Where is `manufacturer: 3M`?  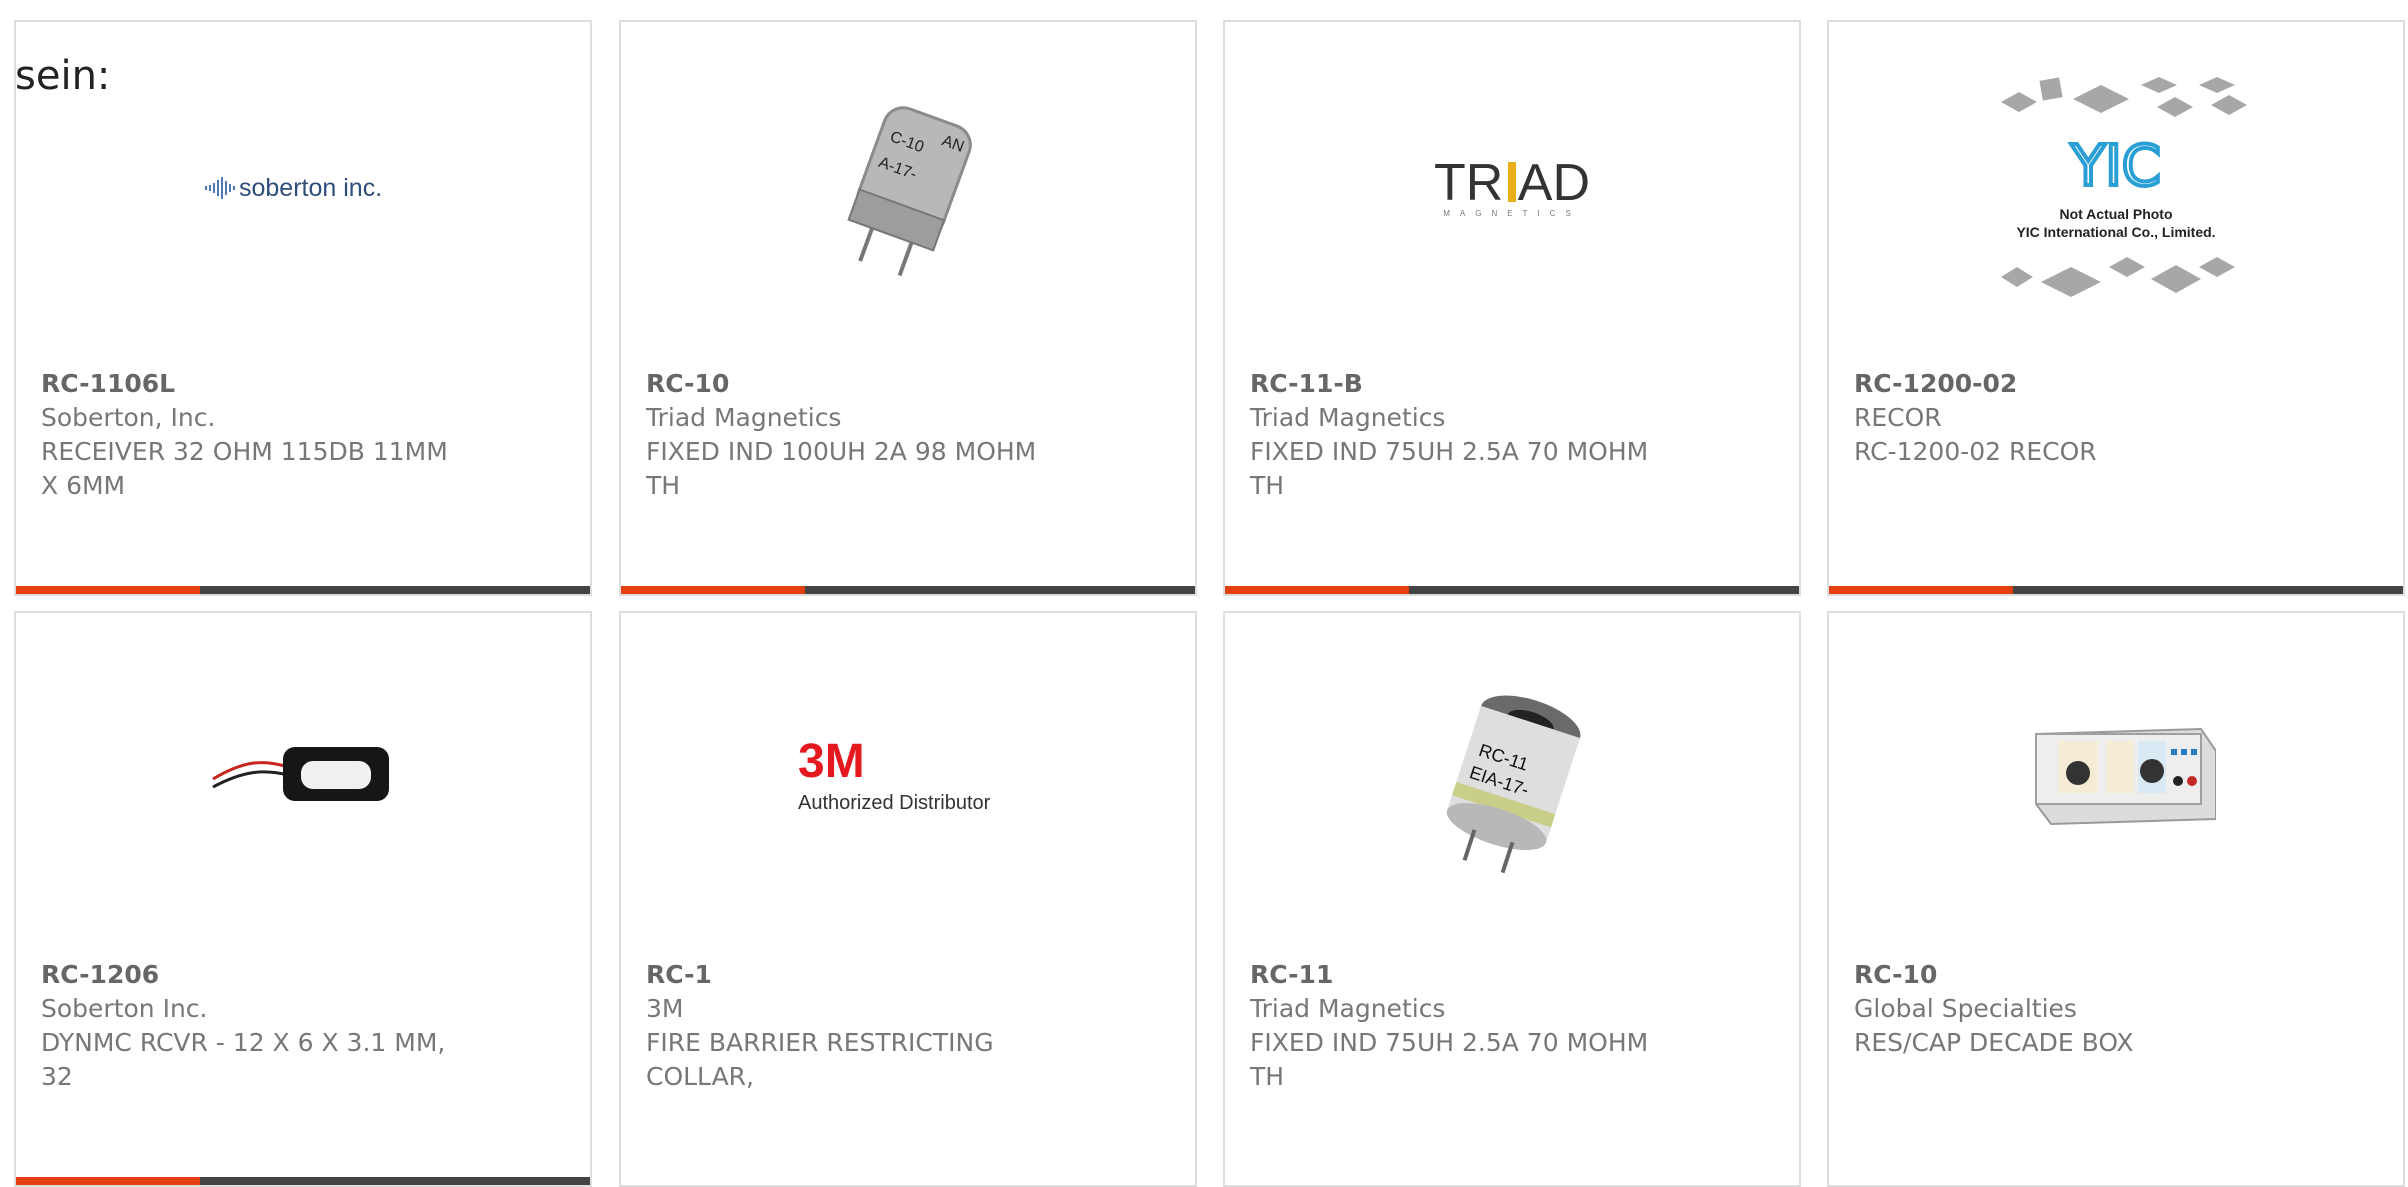
manufacturer: 3M is located at coordinates (665, 1008).